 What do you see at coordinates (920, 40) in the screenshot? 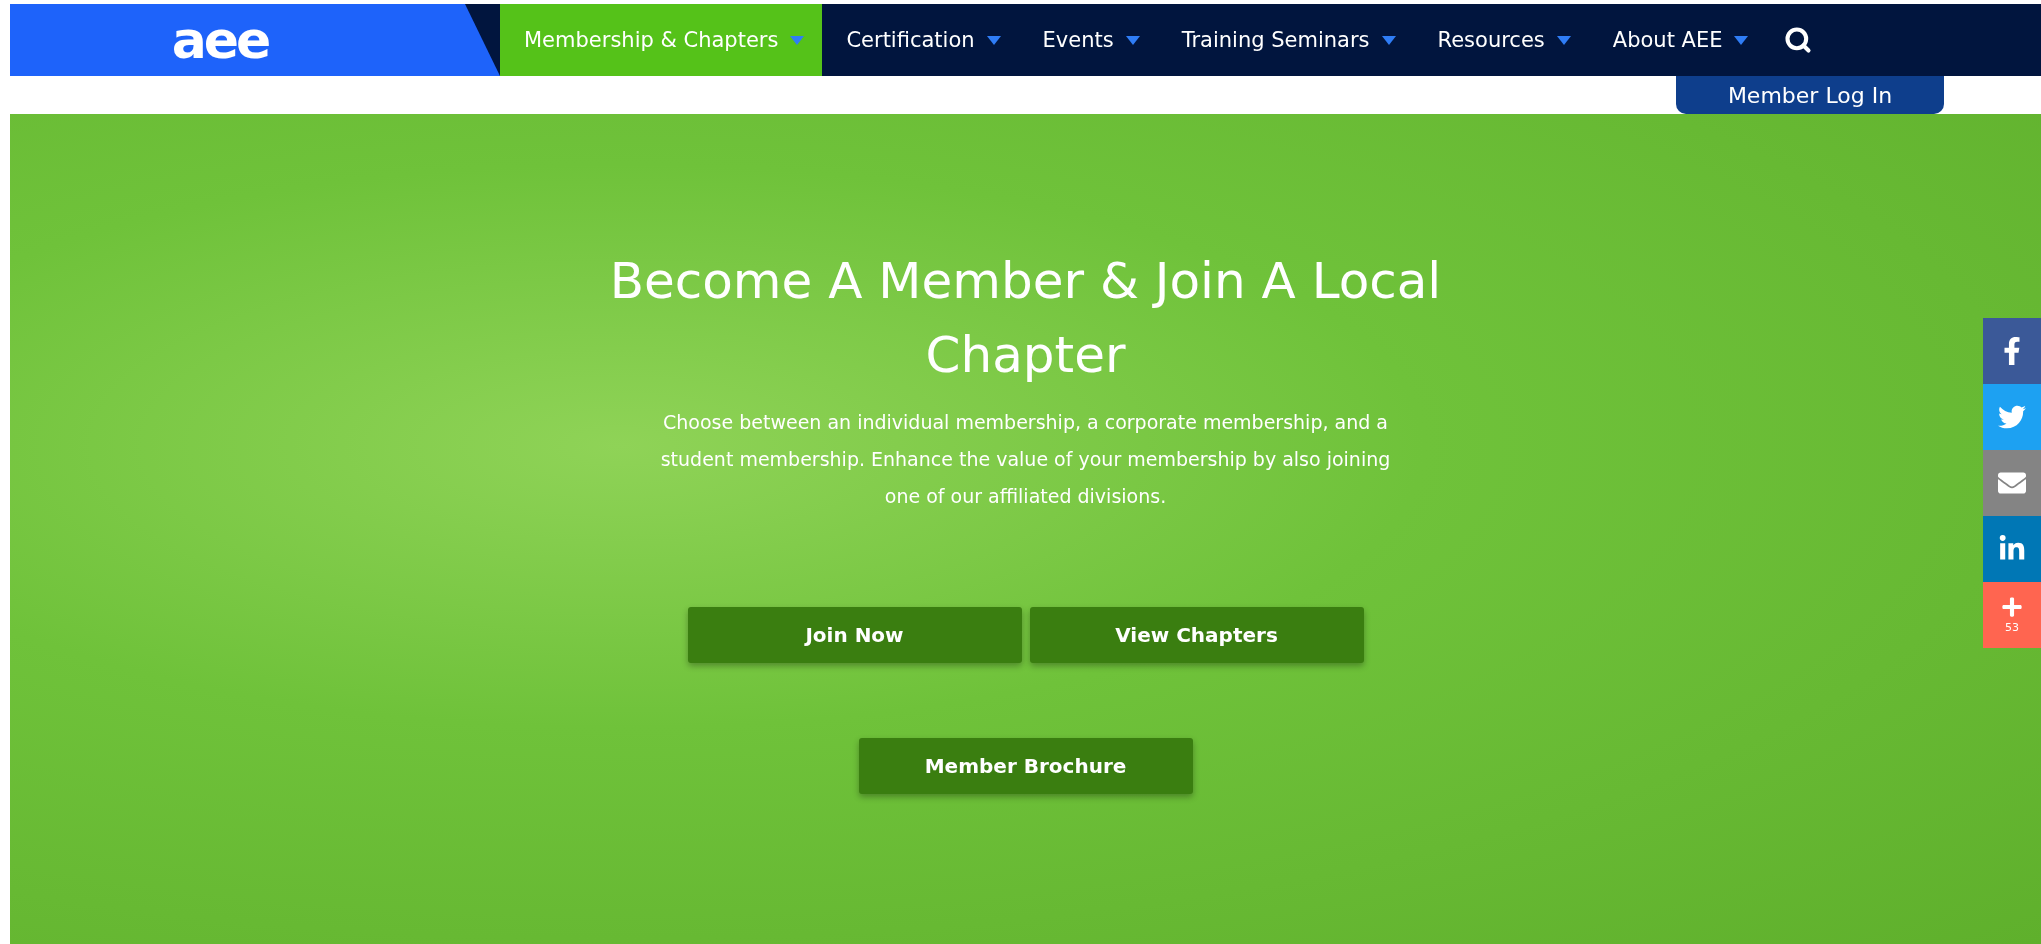
I see `nav-tab: Certification` at bounding box center [920, 40].